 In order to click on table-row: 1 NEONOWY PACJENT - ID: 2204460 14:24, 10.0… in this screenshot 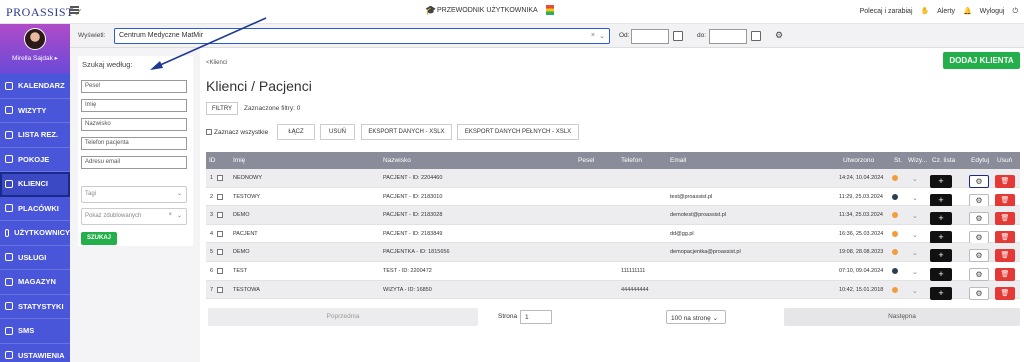, I will do `click(613, 178)`.